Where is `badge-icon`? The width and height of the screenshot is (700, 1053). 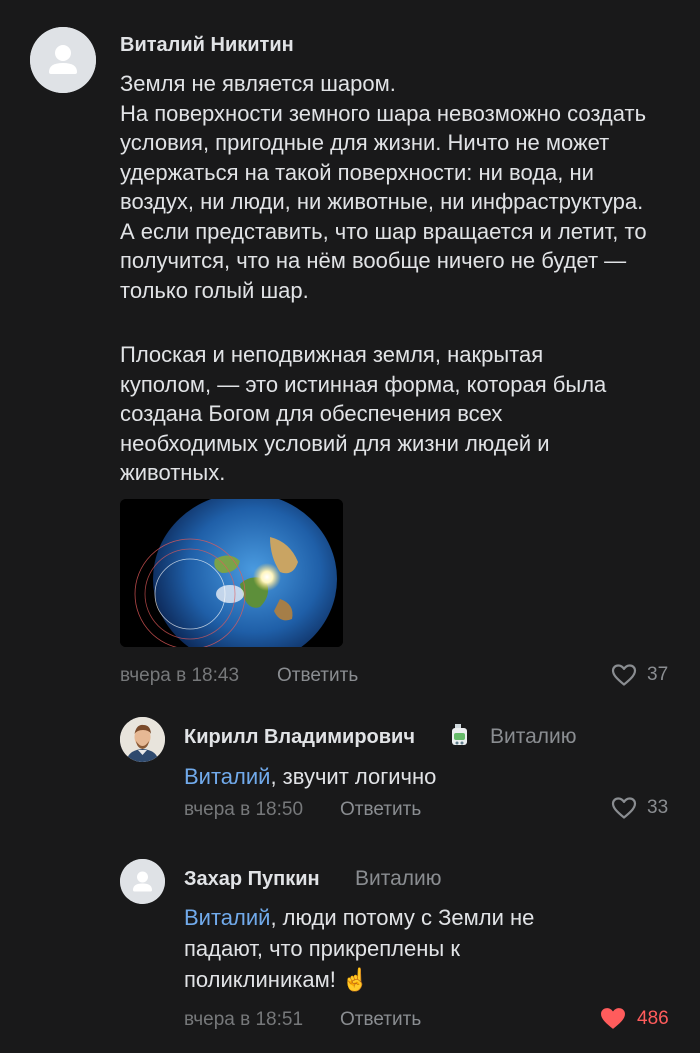
badge-icon is located at coordinates (459, 734).